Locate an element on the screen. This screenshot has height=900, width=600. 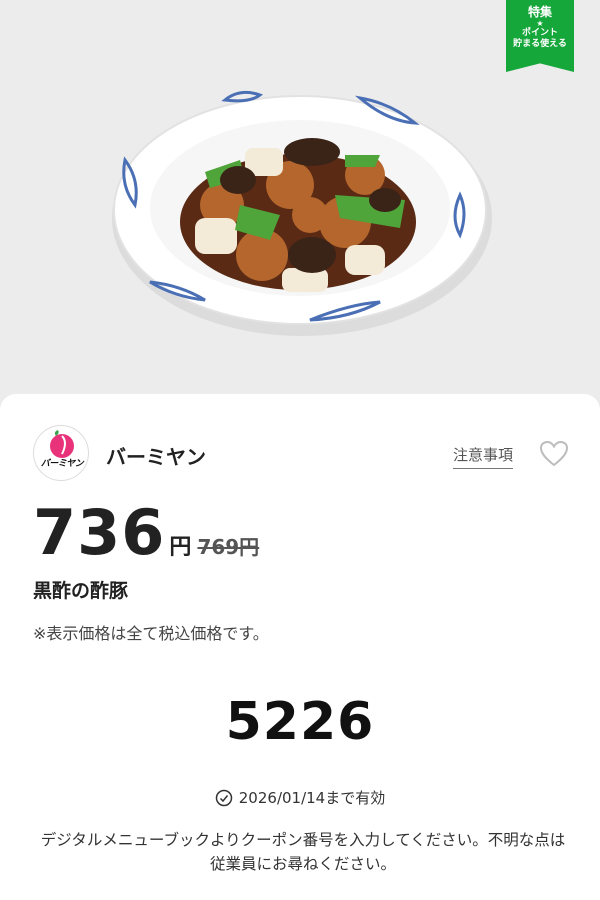
badge-line-2: 貯まる使える is located at coordinates (540, 44).